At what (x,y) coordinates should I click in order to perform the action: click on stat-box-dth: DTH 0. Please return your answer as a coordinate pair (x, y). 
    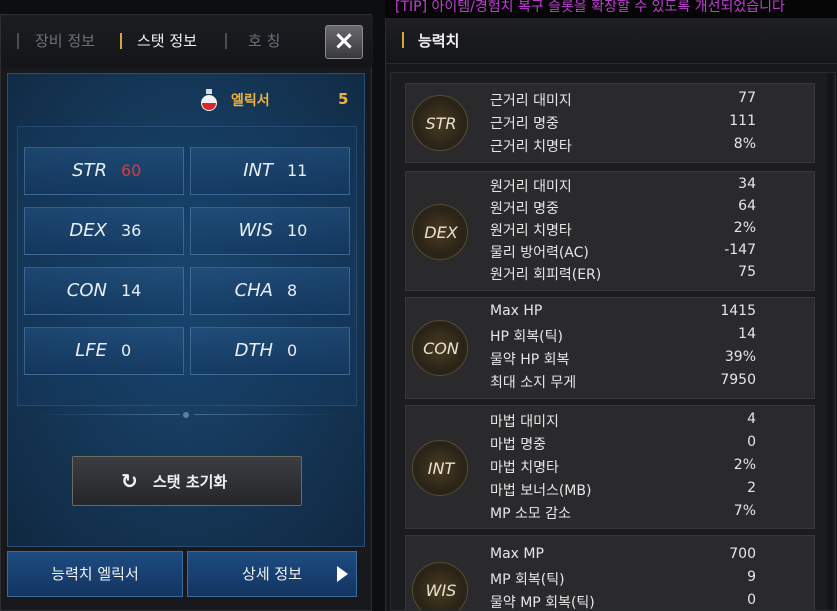
    Looking at the image, I should click on (270, 351).